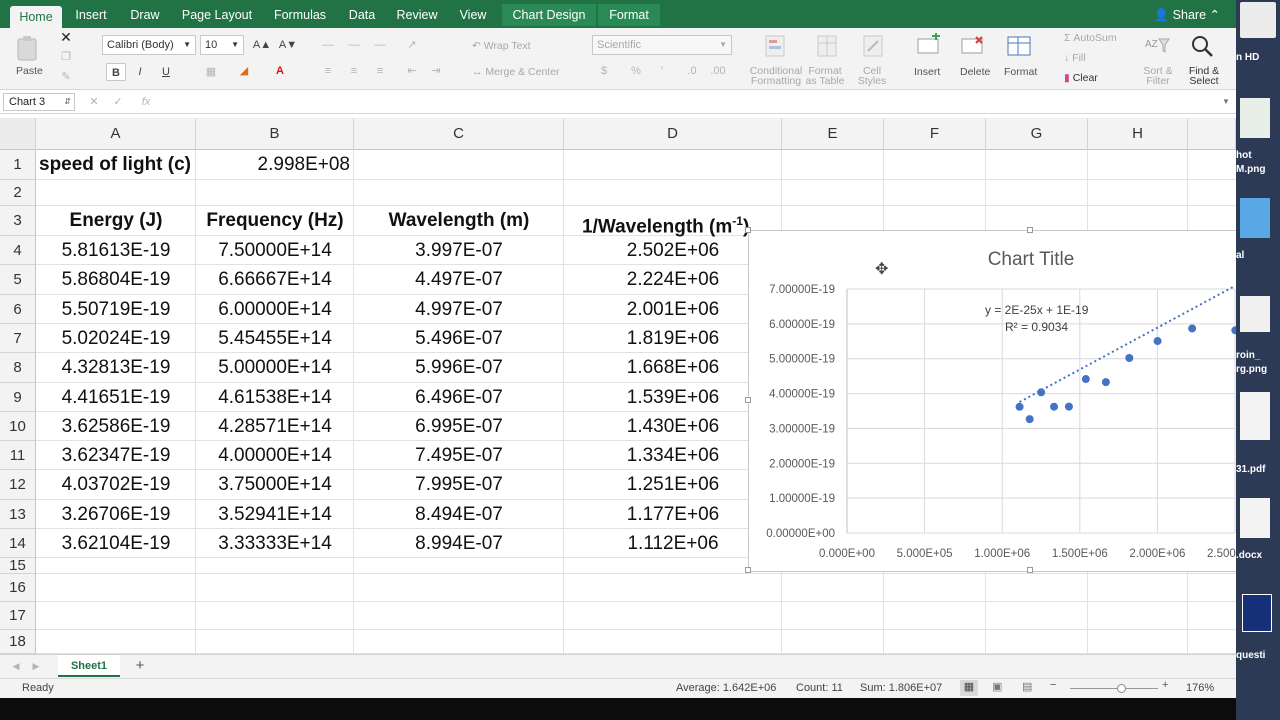  What do you see at coordinates (166, 72) in the screenshot?
I see `underline-button: U` at bounding box center [166, 72].